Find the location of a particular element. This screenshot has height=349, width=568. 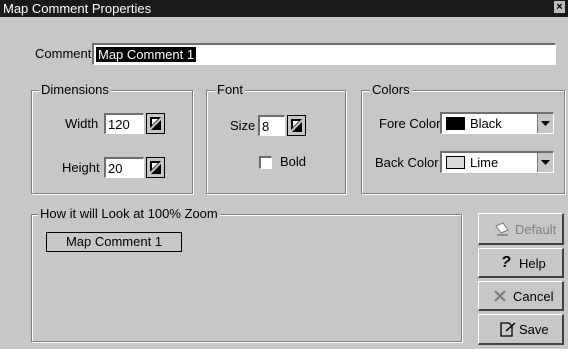

bold-checkbox is located at coordinates (265, 162).